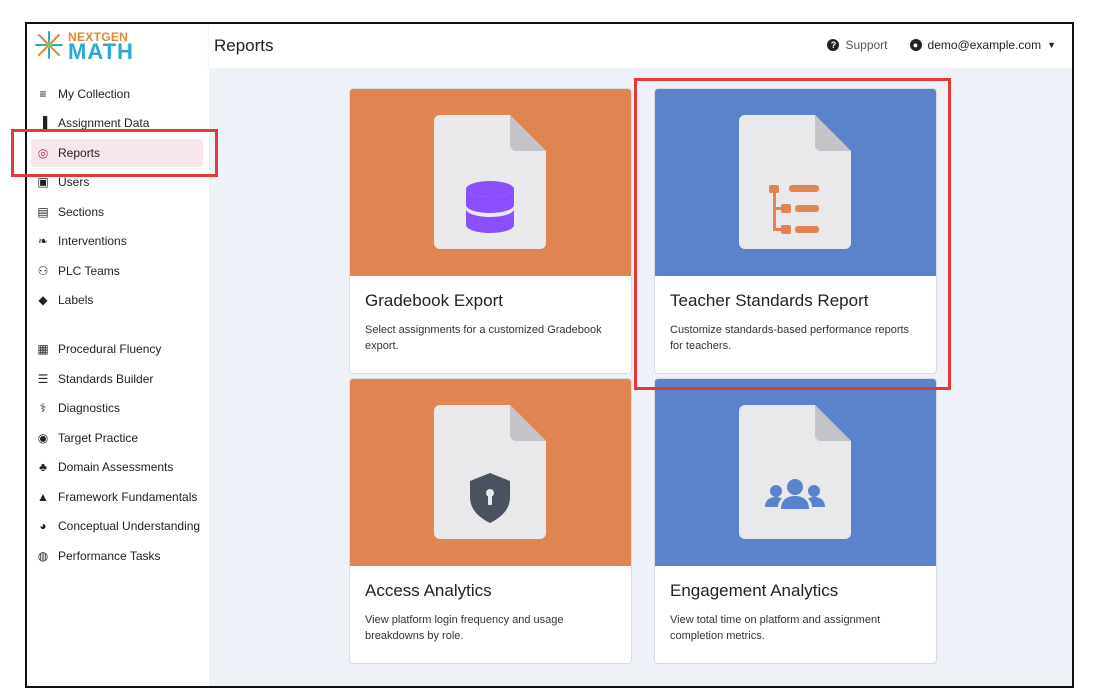 Image resolution: width=1094 pixels, height=700 pixels. I want to click on sidebar-item-label: Domain Assessments, so click(116, 467).